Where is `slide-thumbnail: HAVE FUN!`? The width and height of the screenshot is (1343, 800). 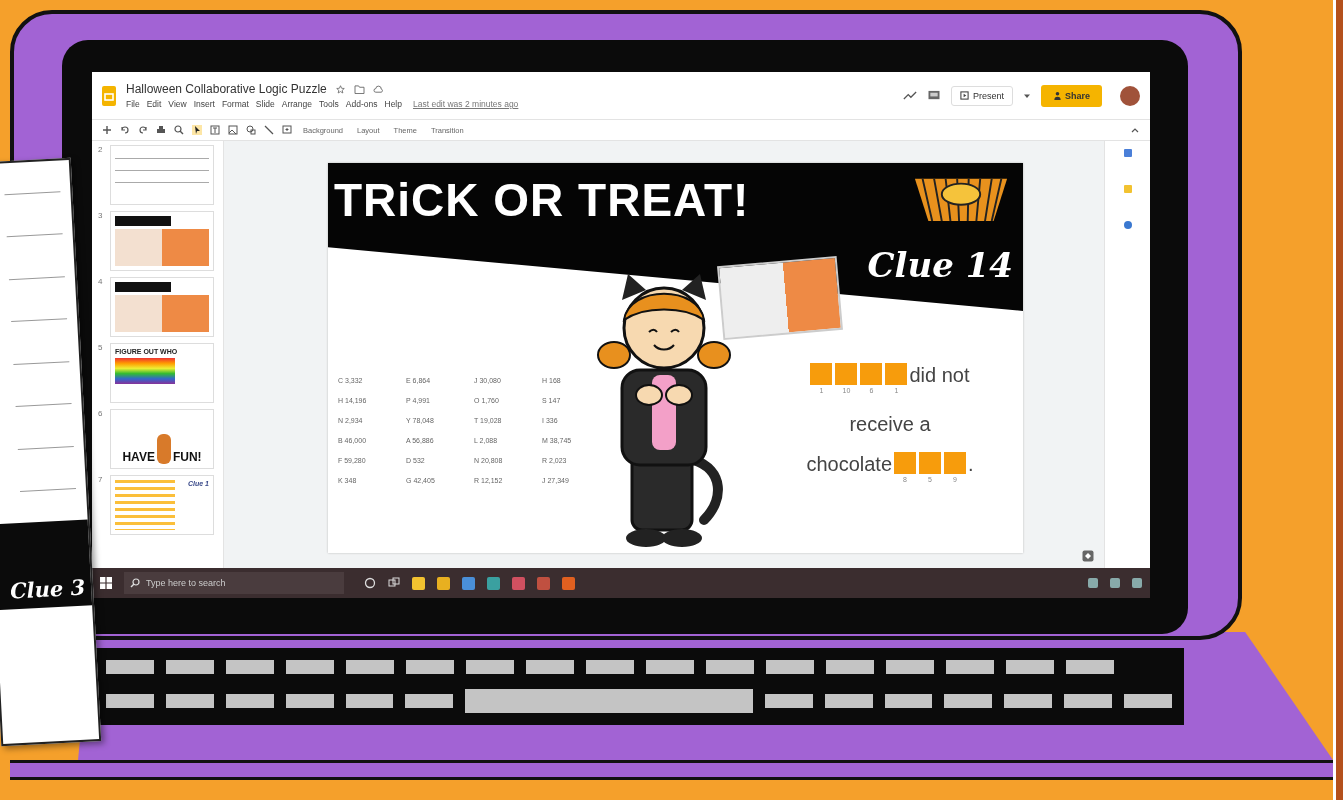
slide-thumbnail: HAVE FUN! is located at coordinates (162, 439).